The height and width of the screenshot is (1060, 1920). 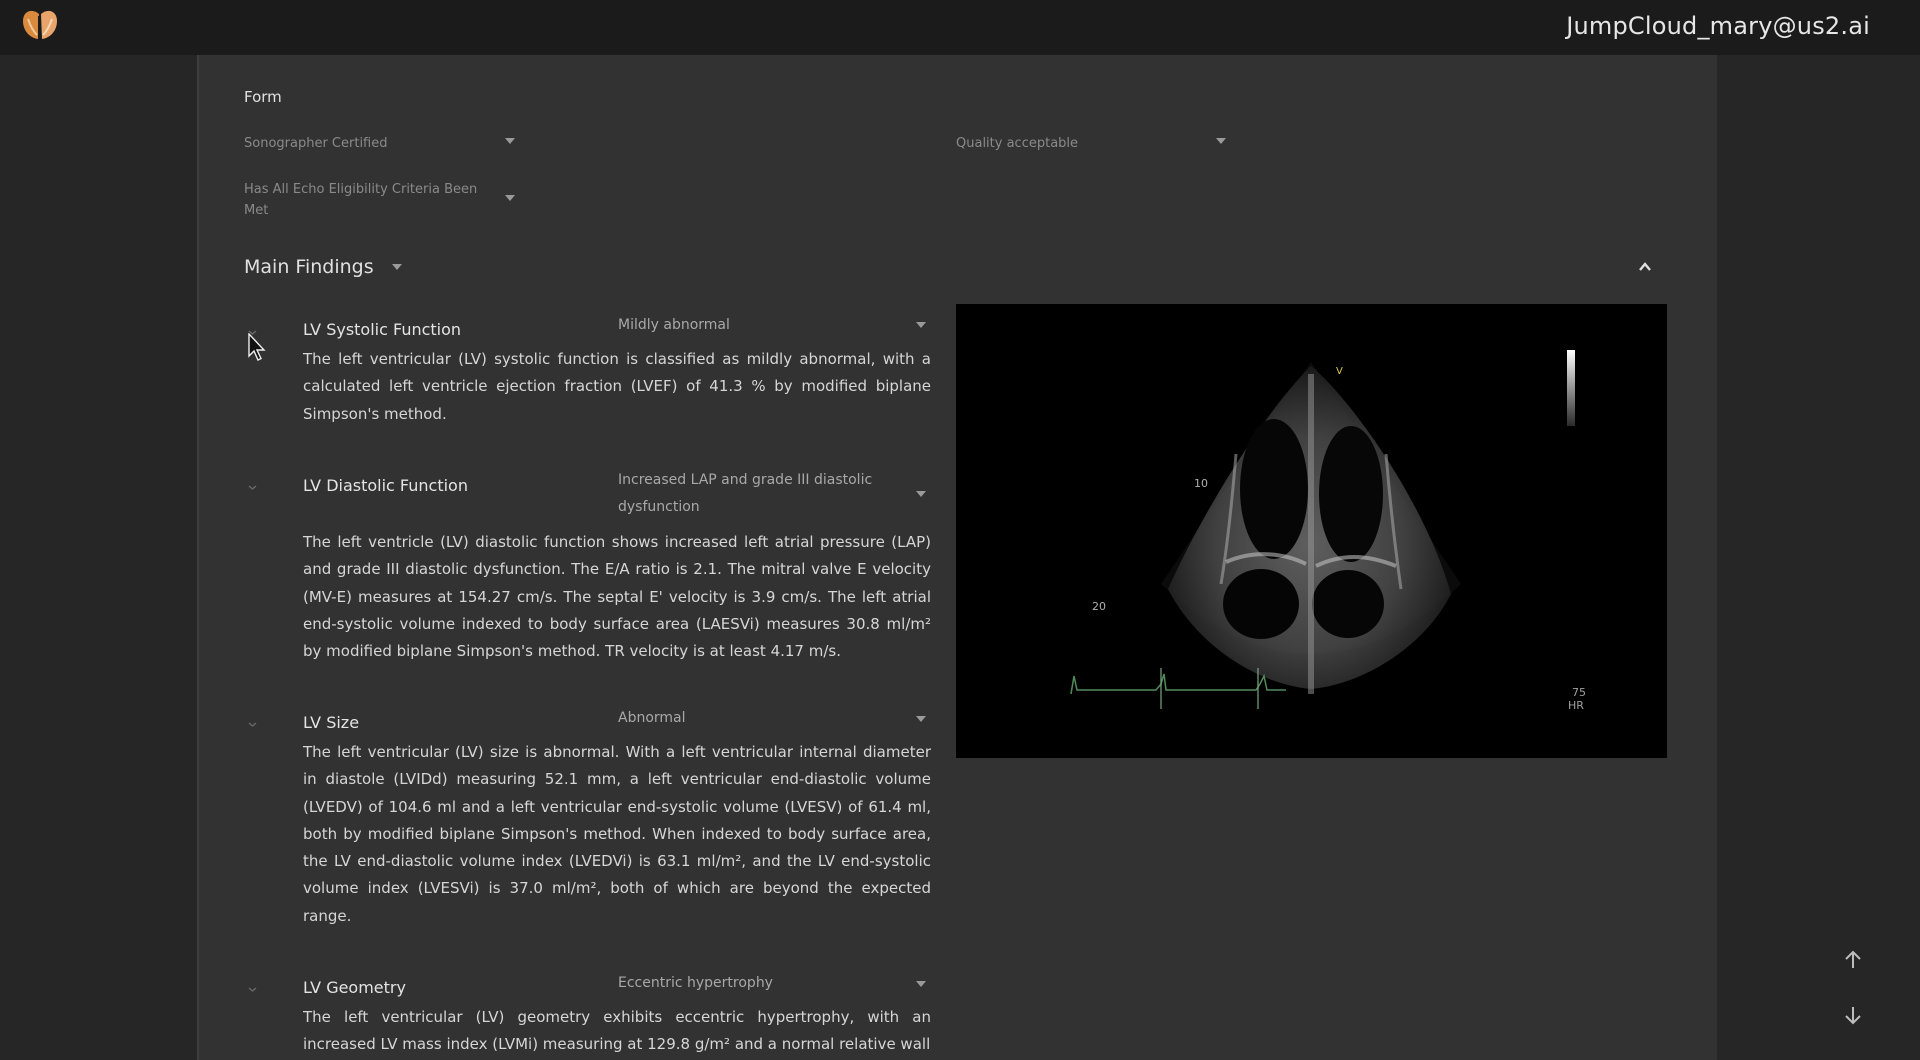 What do you see at coordinates (1718, 26) in the screenshot?
I see `user-account-name: JumpCloud_mary@us2.ai` at bounding box center [1718, 26].